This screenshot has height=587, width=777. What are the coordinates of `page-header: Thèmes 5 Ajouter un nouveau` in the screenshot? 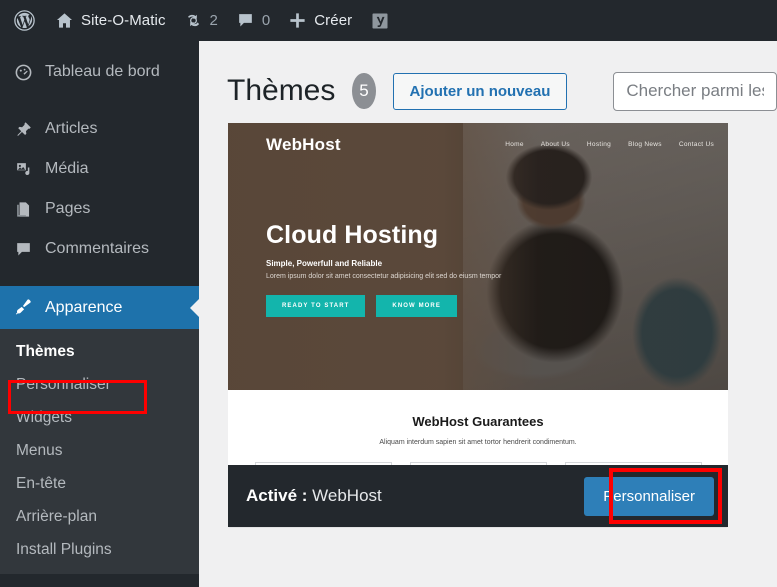 It's located at (488, 78).